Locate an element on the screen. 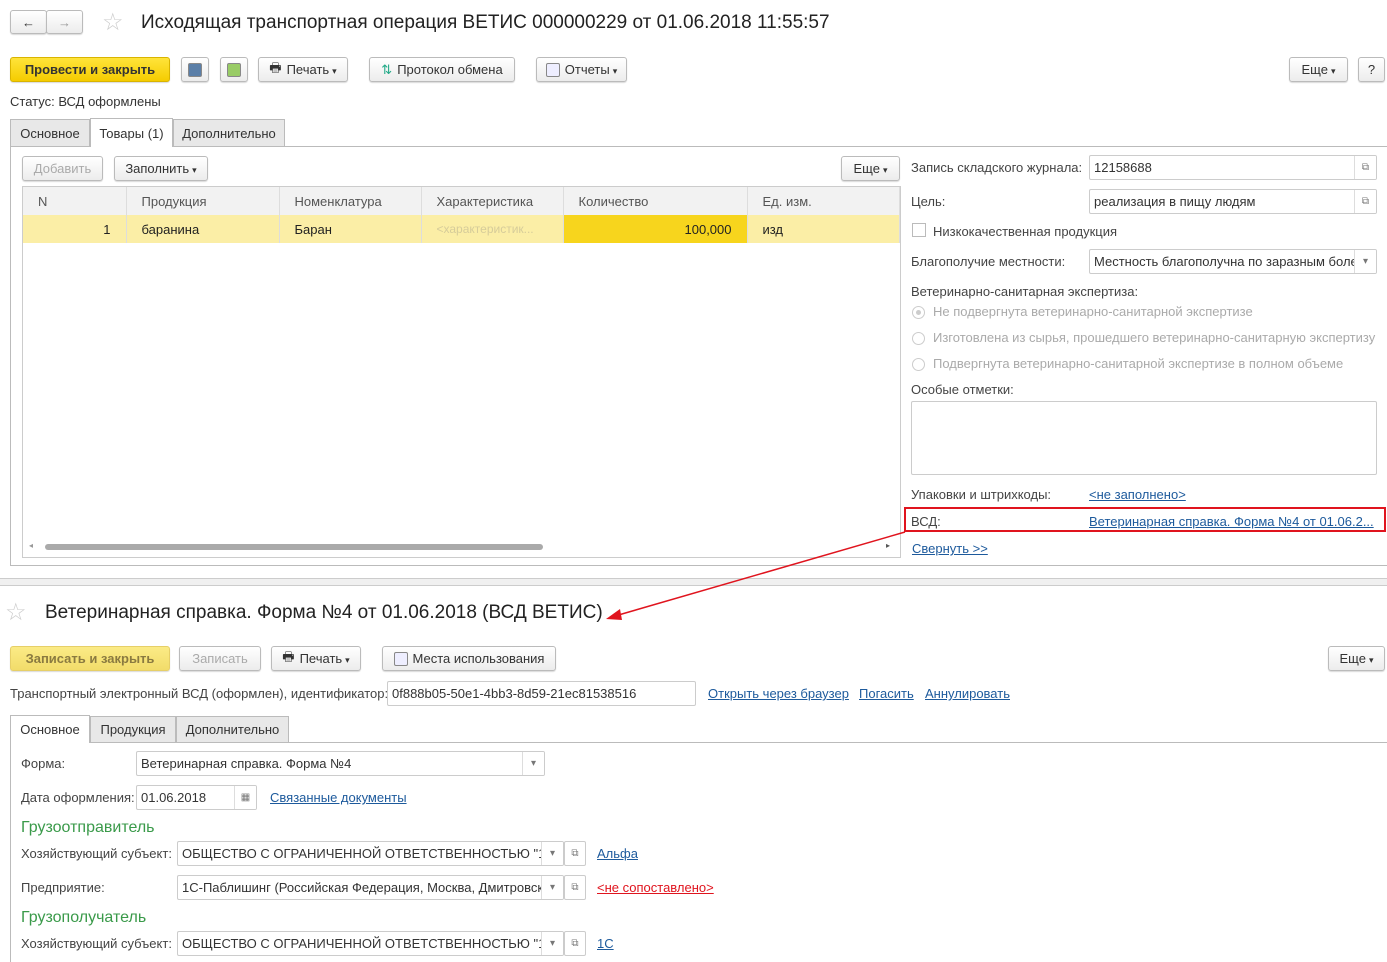 The width and height of the screenshot is (1387, 962). form-value: Ветеринарная справка. Форма №4 is located at coordinates (246, 763).